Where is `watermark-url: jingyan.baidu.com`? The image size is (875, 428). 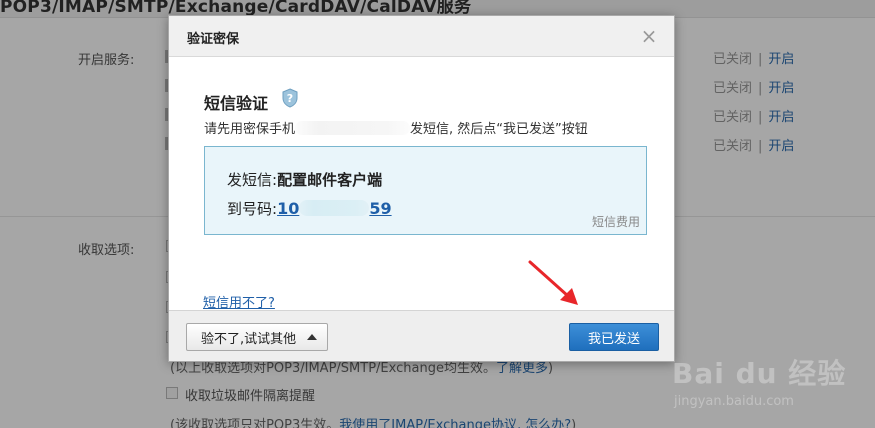 watermark-url: jingyan.baidu.com is located at coordinates (734, 401).